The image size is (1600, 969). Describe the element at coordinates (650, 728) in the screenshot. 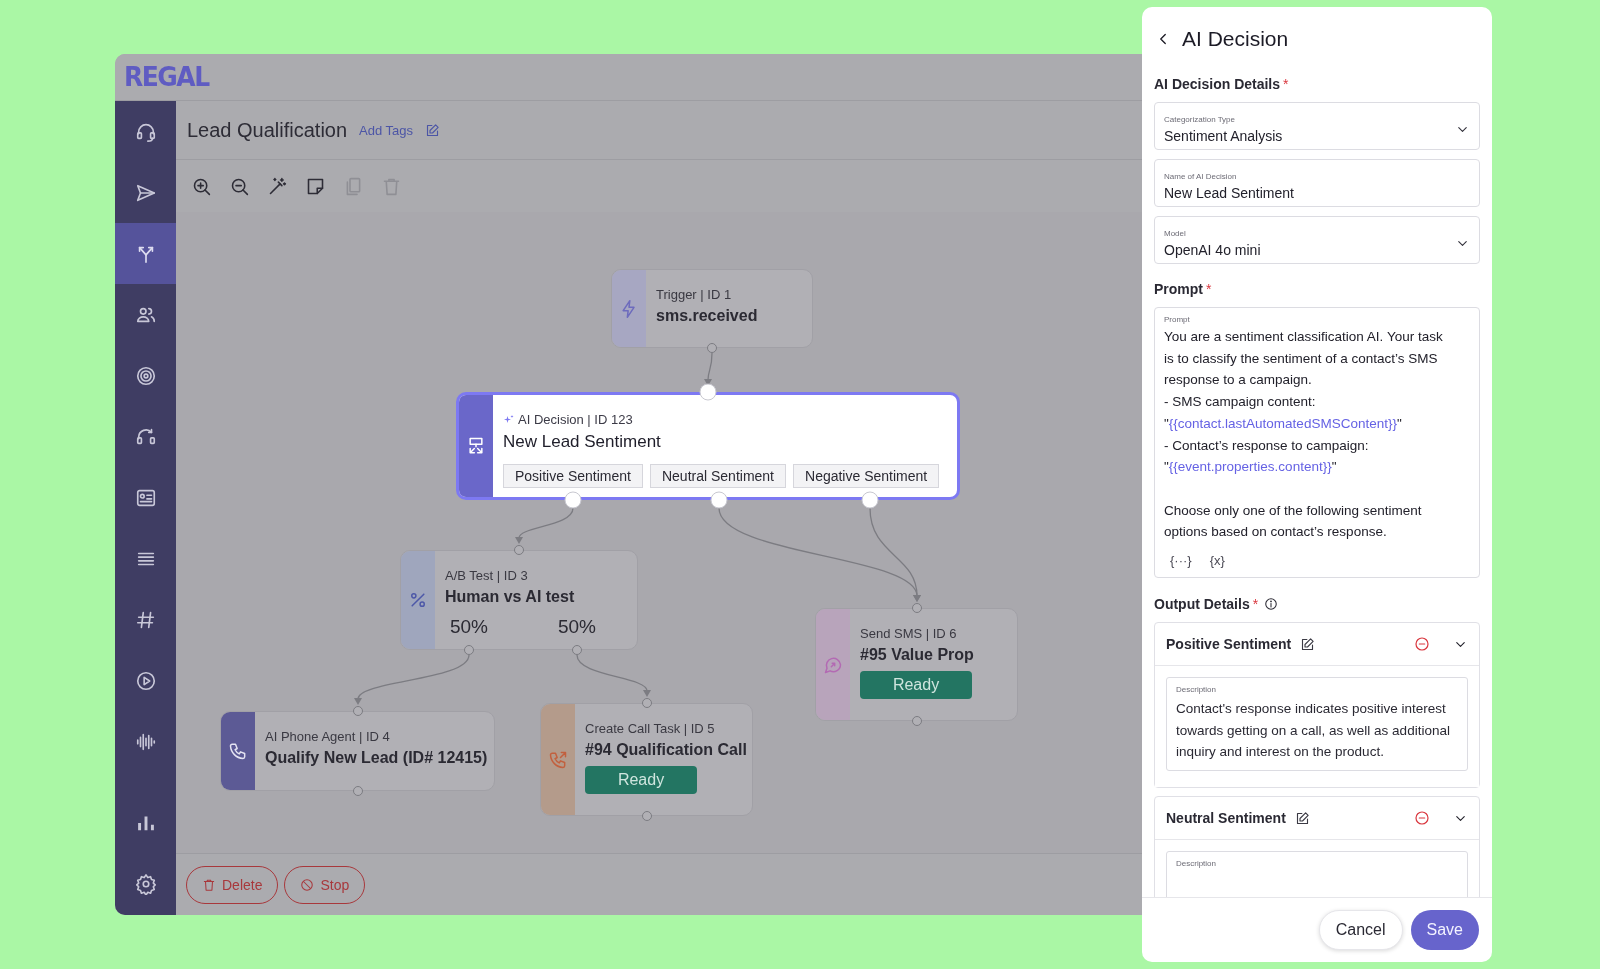

I see `node-header: Create Call Task | ID 5` at that location.